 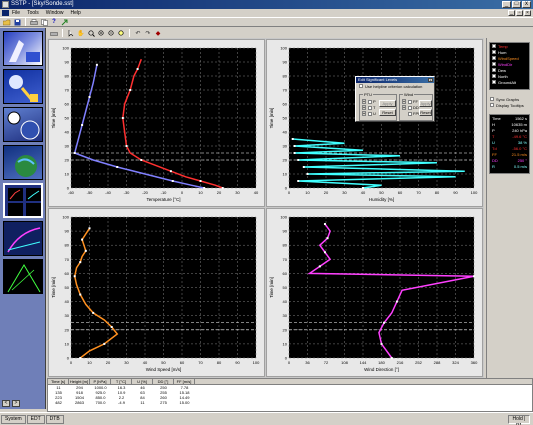 What do you see at coordinates (142, 381) in the screenshot?
I see `column-header: U [%]` at bounding box center [142, 381].